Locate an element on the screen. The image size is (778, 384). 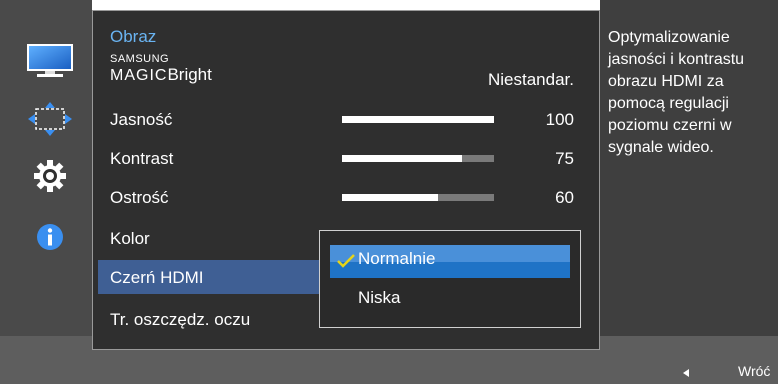
dropdown-option-low: Niska is located at coordinates (379, 298).